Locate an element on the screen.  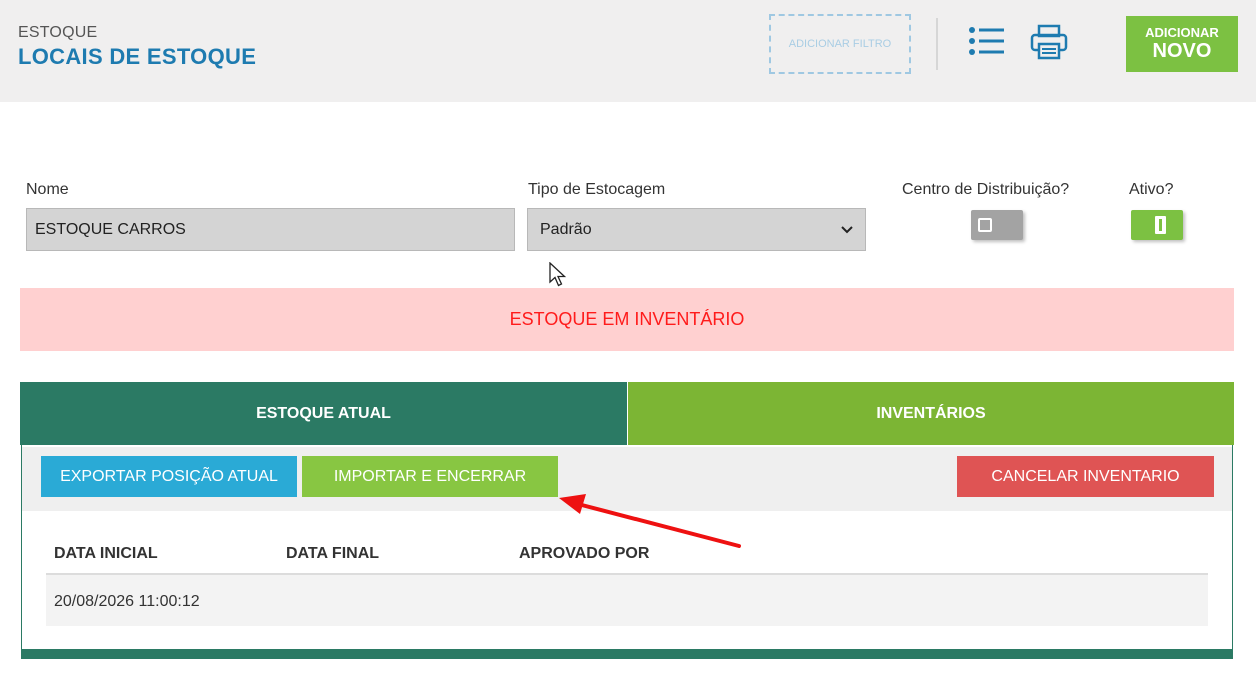
breadcrumb: ESTOQUE is located at coordinates (57, 33).